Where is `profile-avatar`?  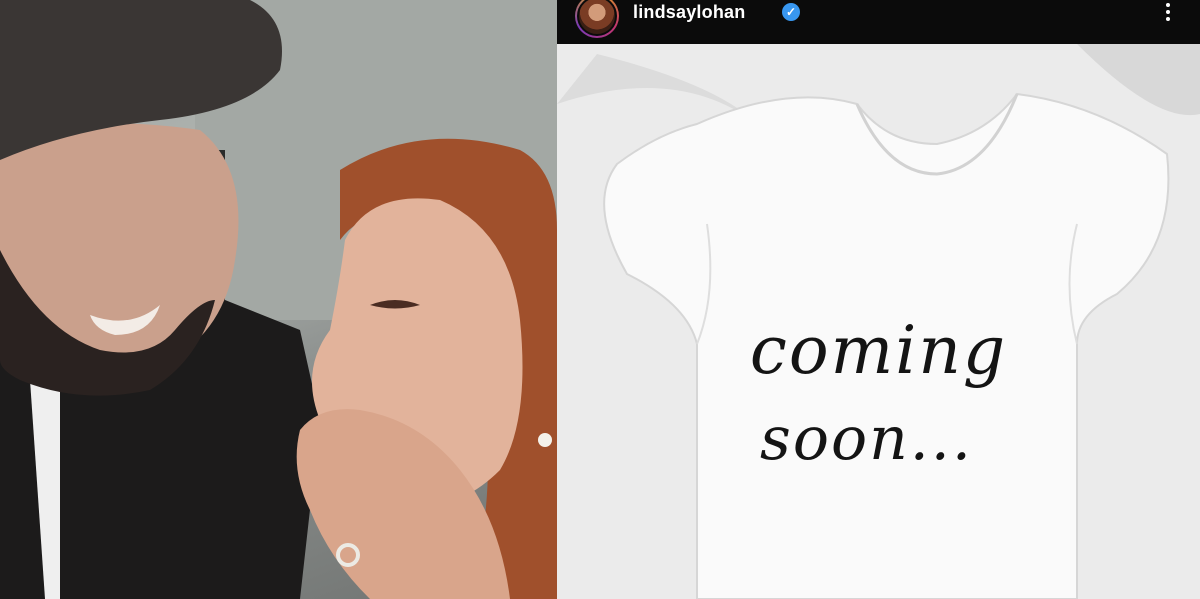
profile-avatar is located at coordinates (597, 19).